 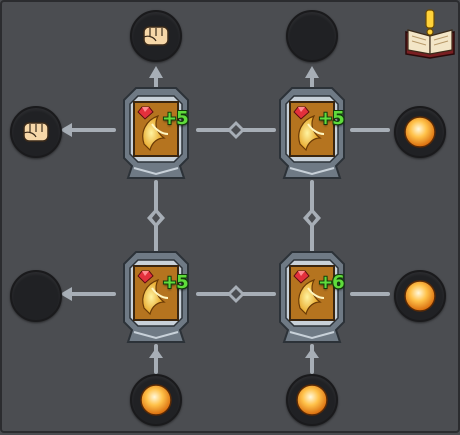 What do you see at coordinates (156, 297) in the screenshot?
I see `tile-bottom-left: +5` at bounding box center [156, 297].